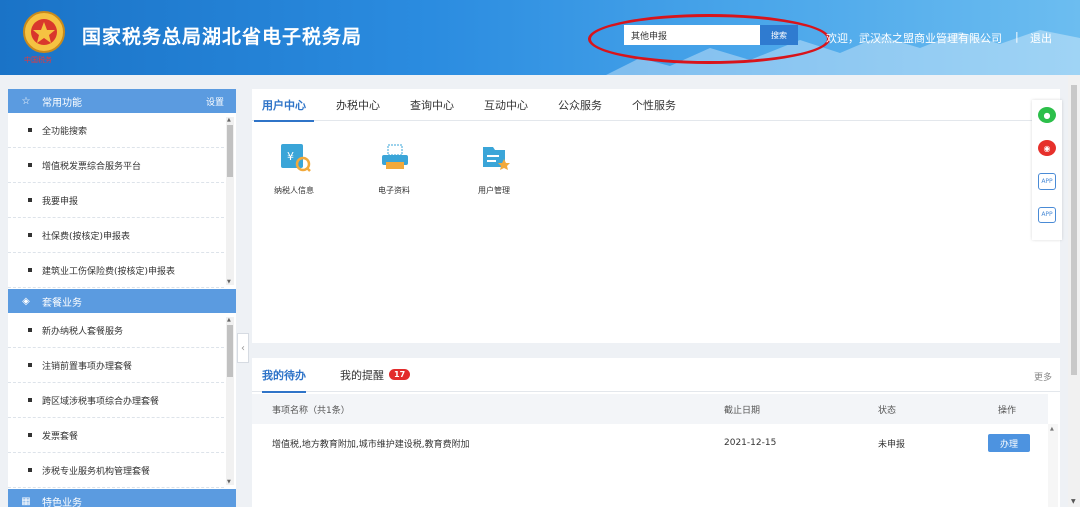  Describe the element at coordinates (92, 166) in the screenshot. I see `list-item-label: 增值税发票综合服务平台` at that location.